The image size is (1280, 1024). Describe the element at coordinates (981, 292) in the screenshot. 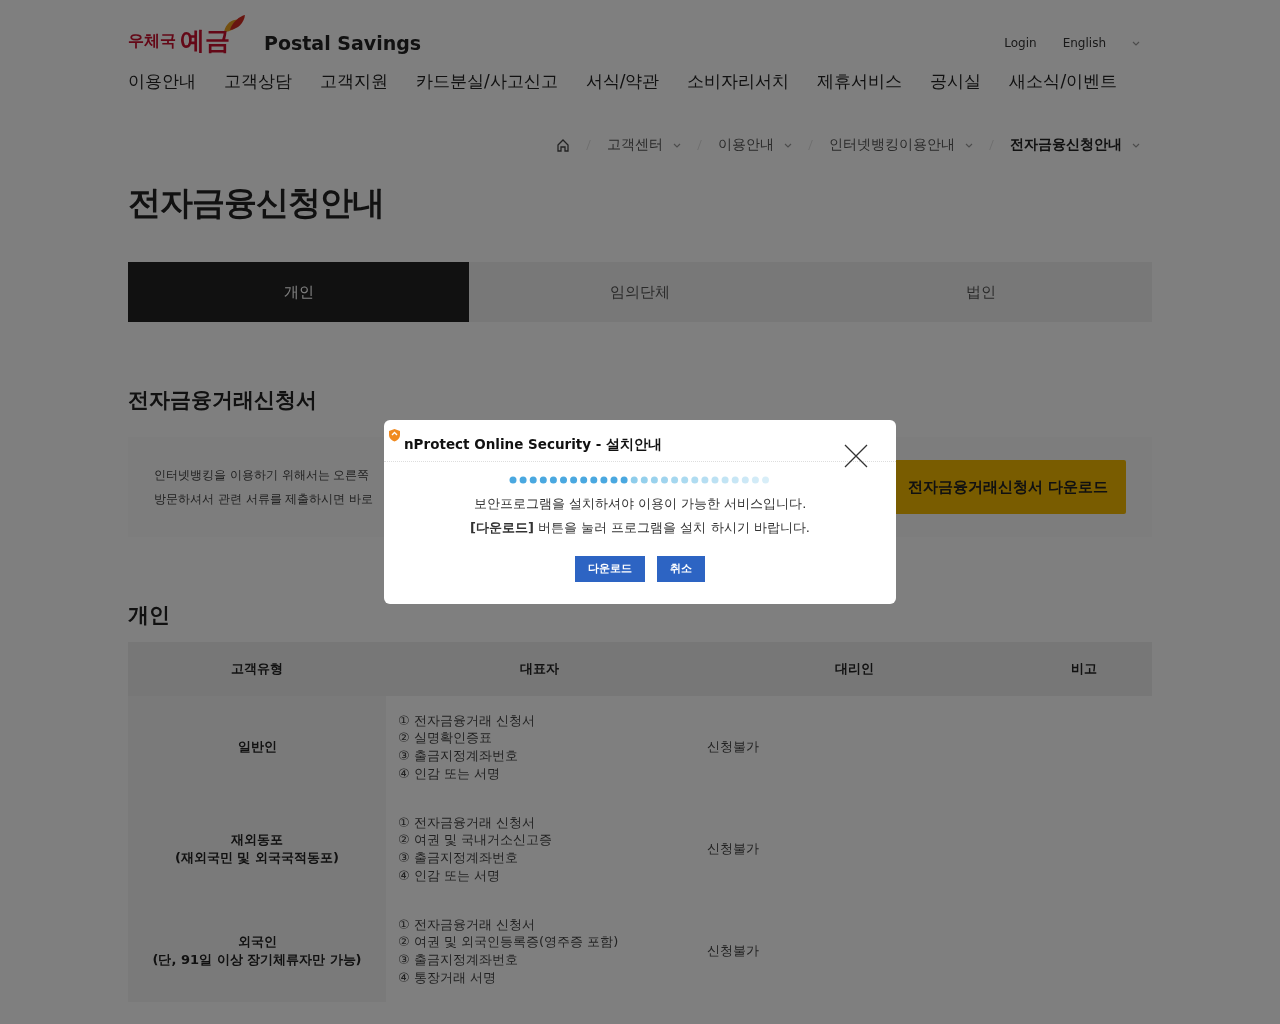

I see `tab: 법인` at that location.